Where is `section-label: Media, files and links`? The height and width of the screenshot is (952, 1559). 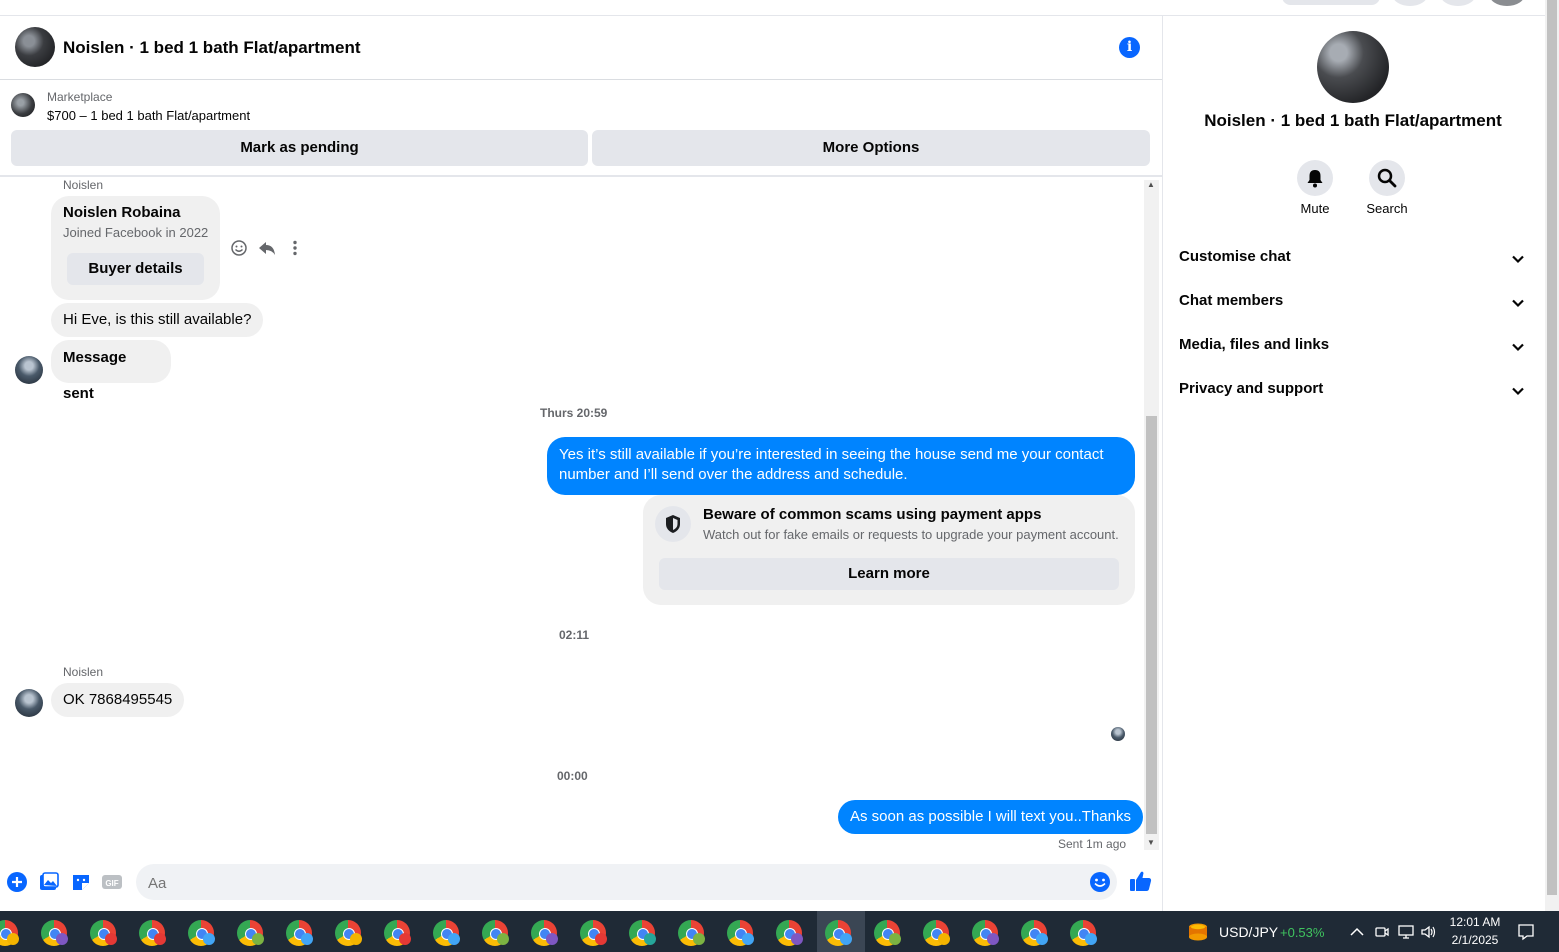 section-label: Media, files and links is located at coordinates (1254, 344).